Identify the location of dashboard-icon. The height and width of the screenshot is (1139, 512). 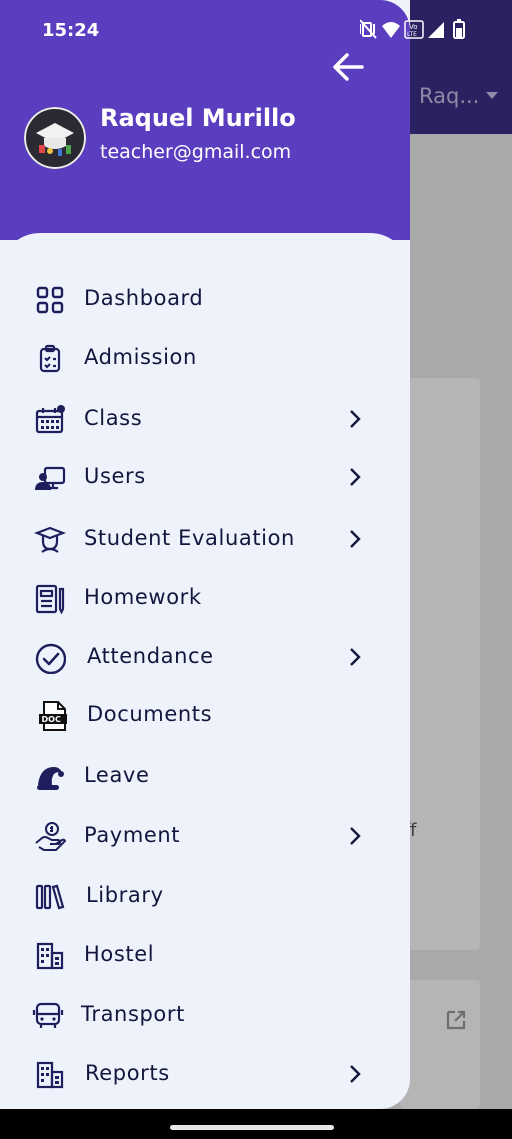
(50, 300).